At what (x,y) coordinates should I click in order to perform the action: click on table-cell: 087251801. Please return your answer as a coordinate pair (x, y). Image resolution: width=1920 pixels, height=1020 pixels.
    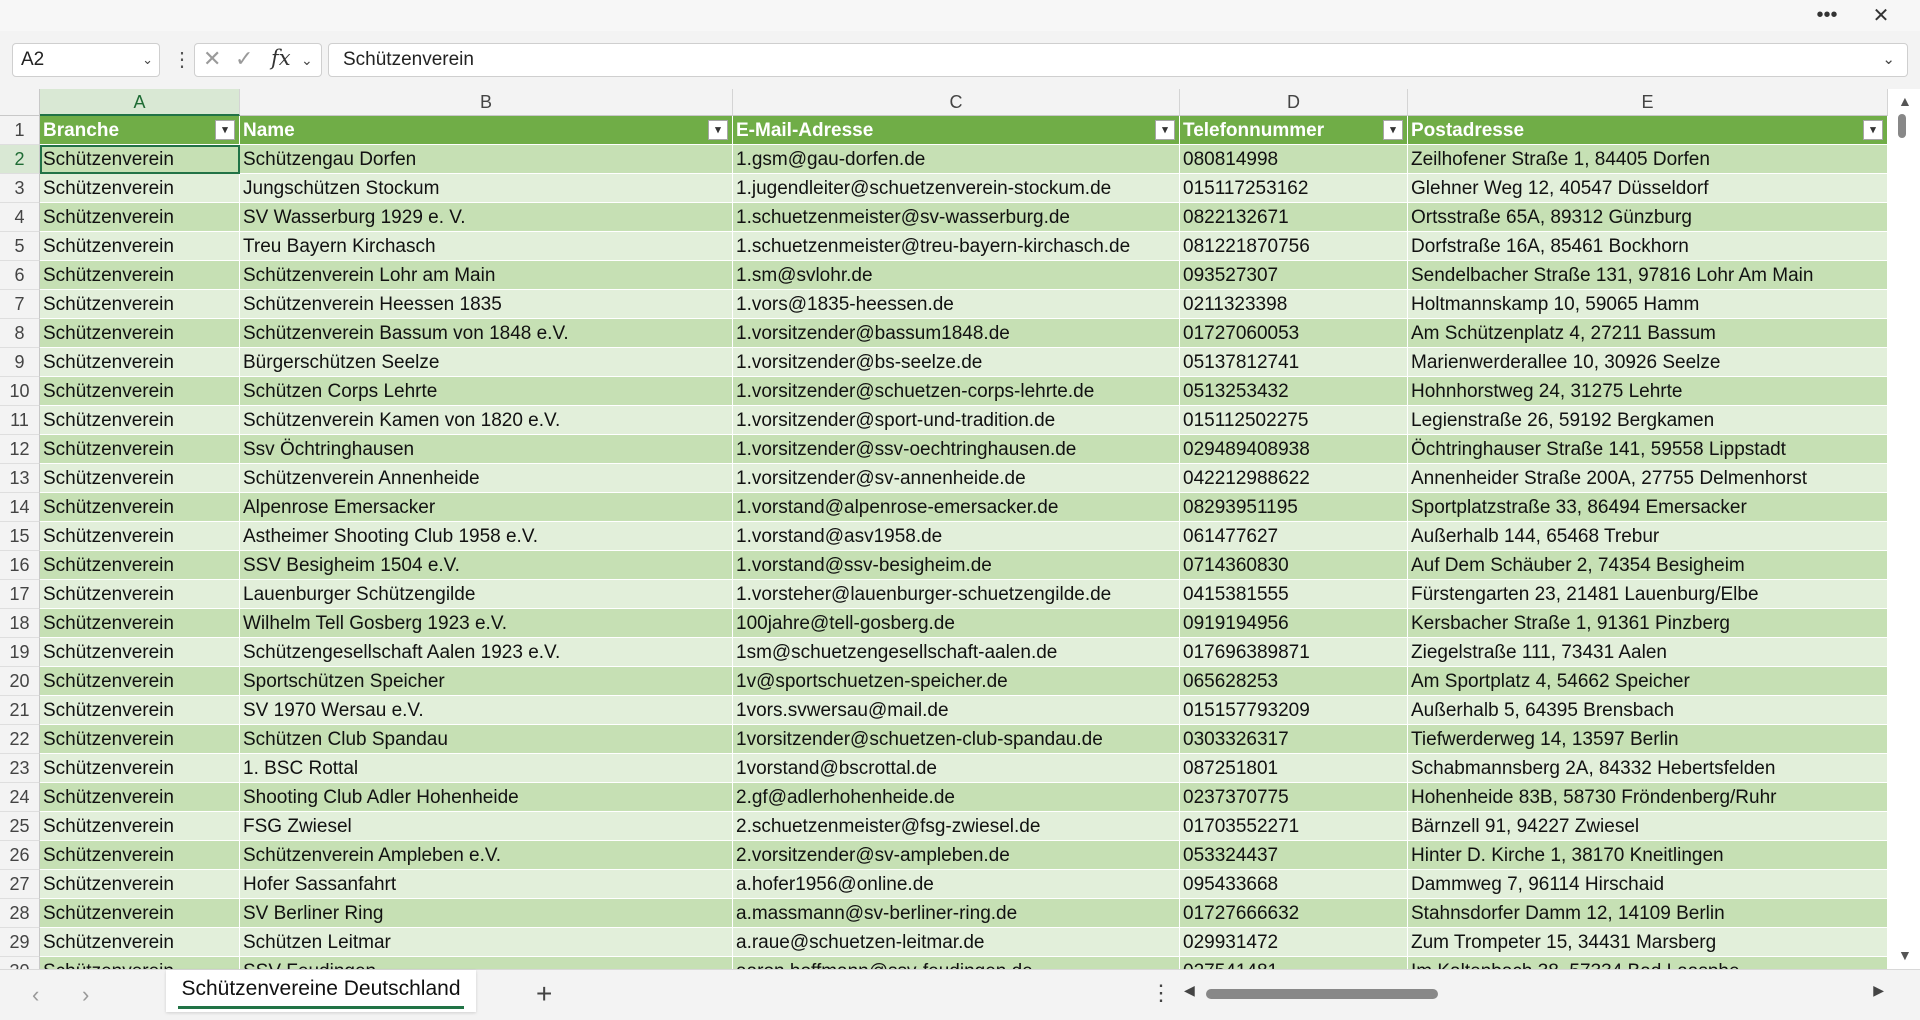
    Looking at the image, I should click on (1294, 768).